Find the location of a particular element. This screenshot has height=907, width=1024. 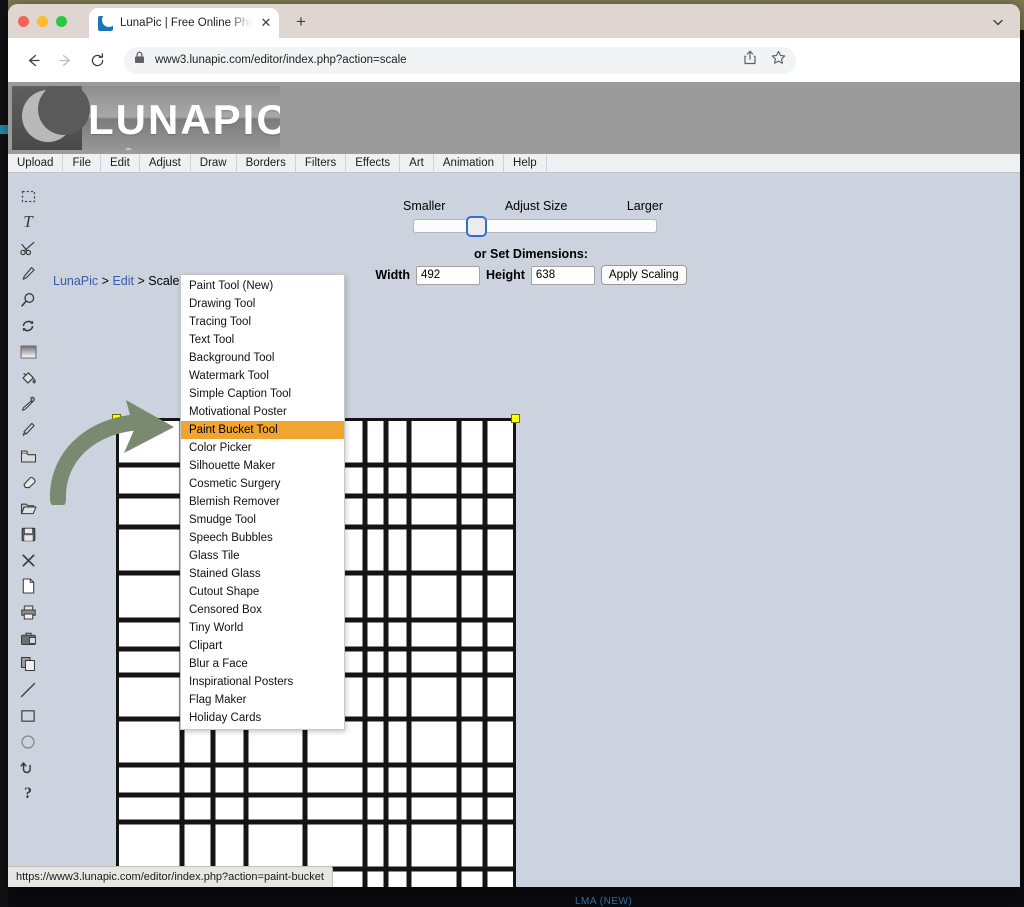

ellipse-tool-icon is located at coordinates (28, 742).